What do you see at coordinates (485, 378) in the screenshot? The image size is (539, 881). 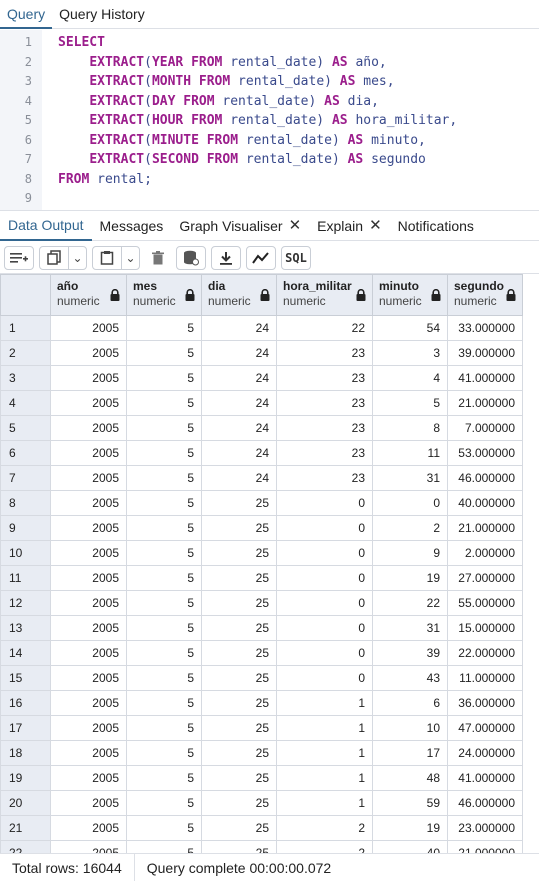 I see `table-cell: 41.000000` at bounding box center [485, 378].